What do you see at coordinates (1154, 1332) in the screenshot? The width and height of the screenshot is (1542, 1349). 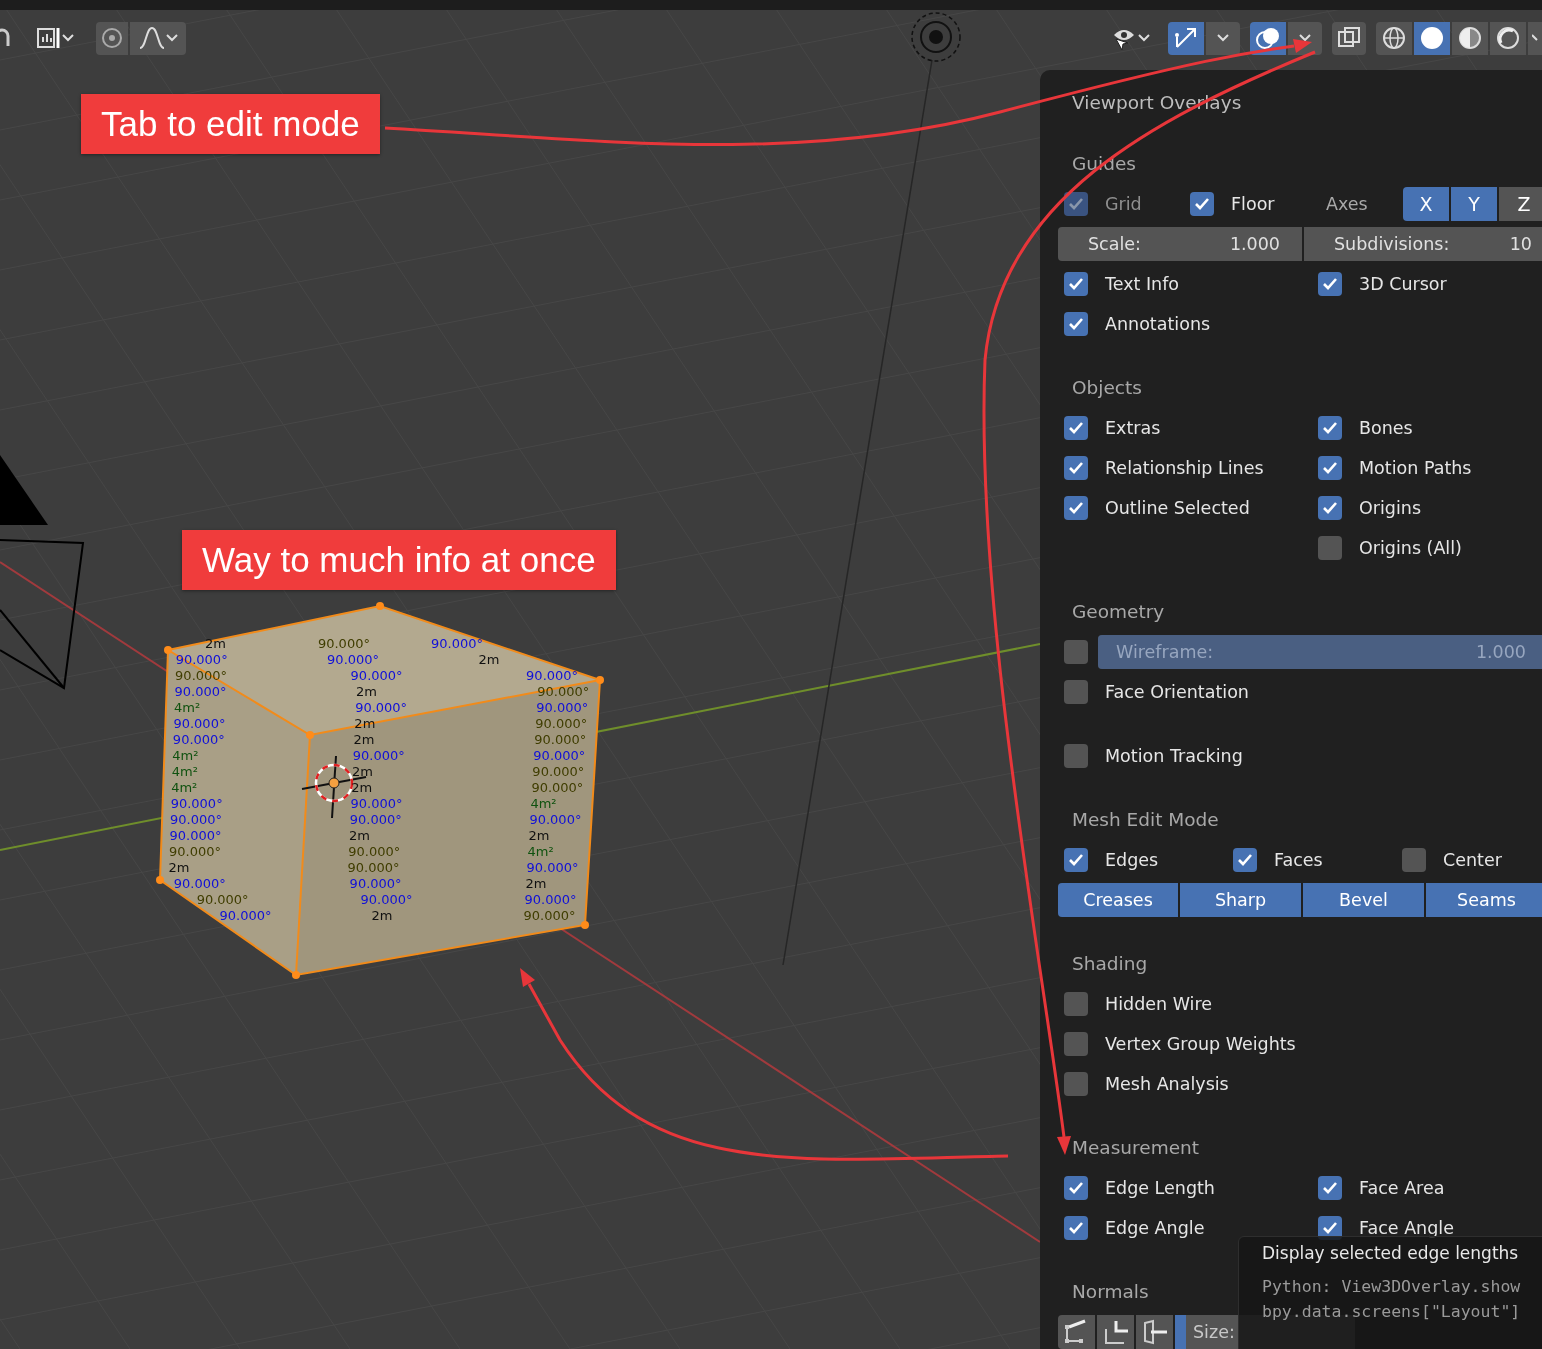 I see `face-normals-button` at bounding box center [1154, 1332].